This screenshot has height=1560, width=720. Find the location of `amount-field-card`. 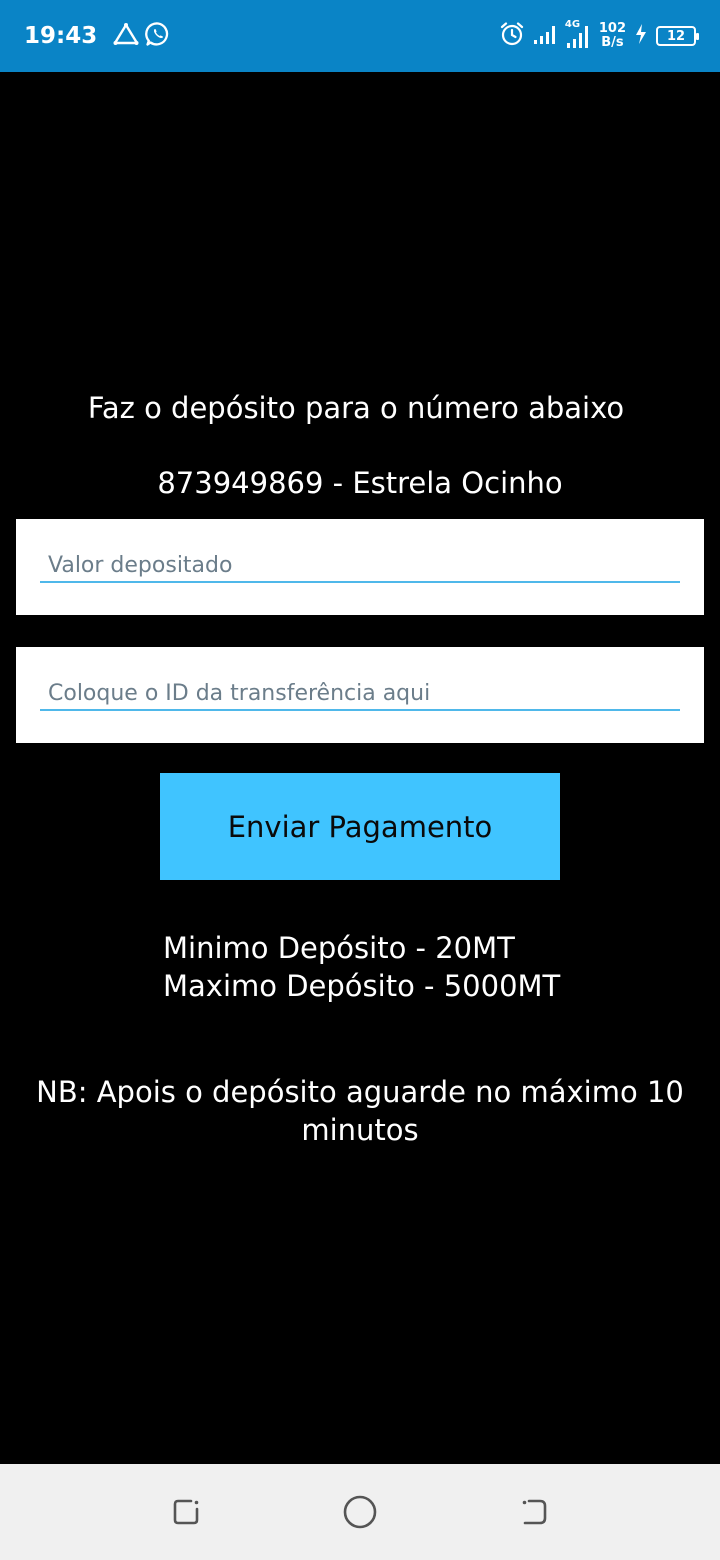

amount-field-card is located at coordinates (360, 567).